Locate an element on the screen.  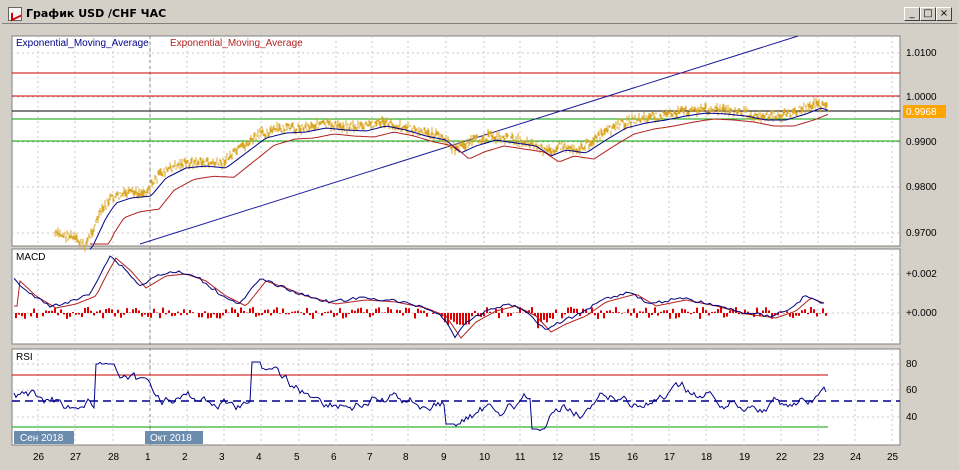
rsi-ytick: 80 is located at coordinates (912, 364).